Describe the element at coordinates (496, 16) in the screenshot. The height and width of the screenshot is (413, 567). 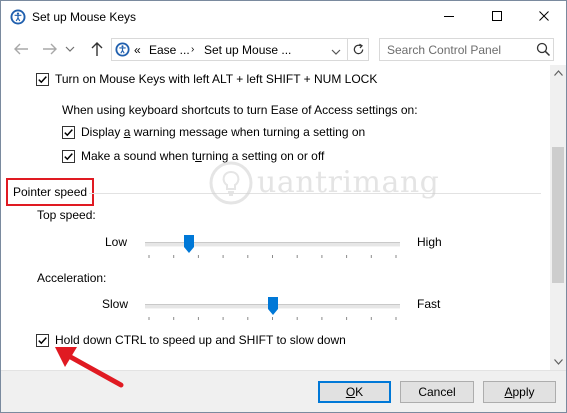
I see `maximize-button` at that location.